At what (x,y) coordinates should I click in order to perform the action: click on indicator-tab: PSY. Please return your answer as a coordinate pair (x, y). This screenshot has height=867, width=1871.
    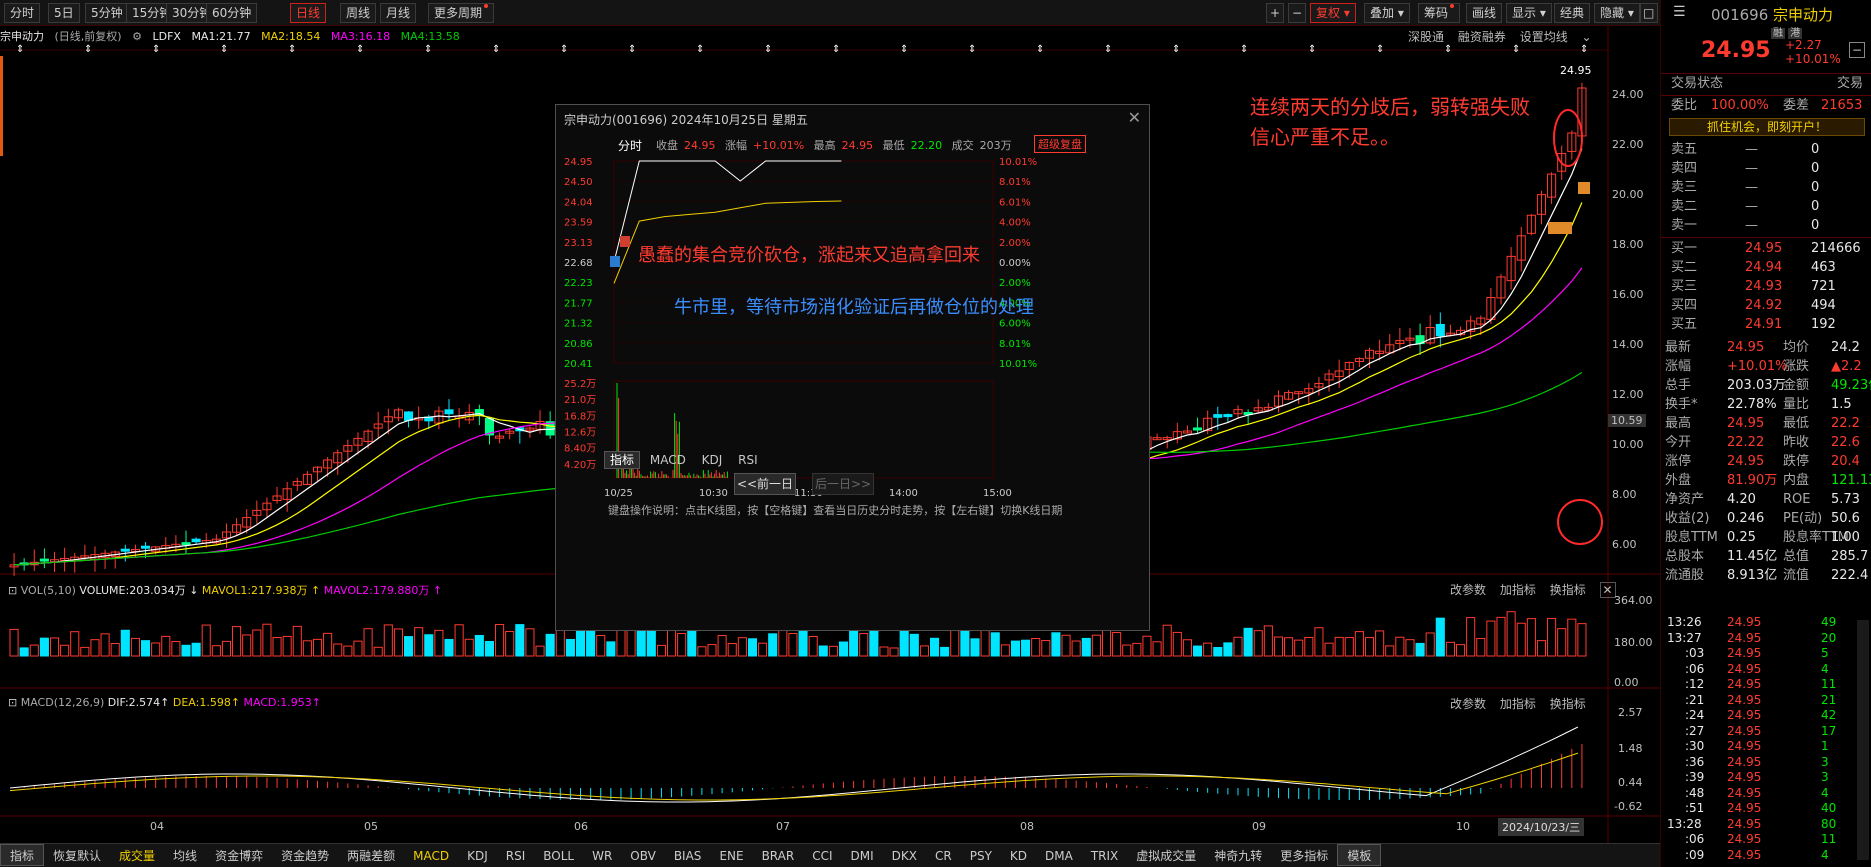
    Looking at the image, I should click on (981, 856).